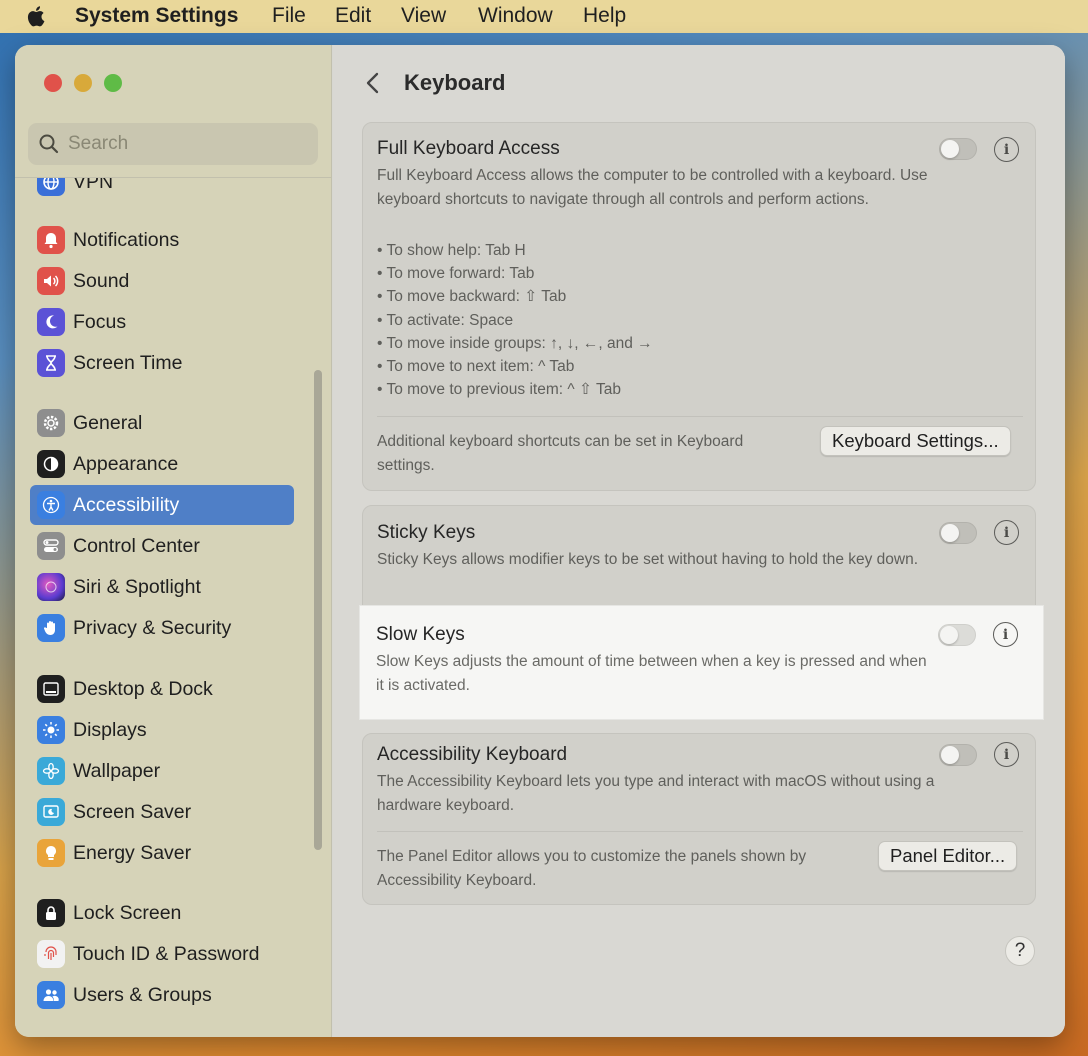  I want to click on sidebar-item-label: Accessibility, so click(126, 504).